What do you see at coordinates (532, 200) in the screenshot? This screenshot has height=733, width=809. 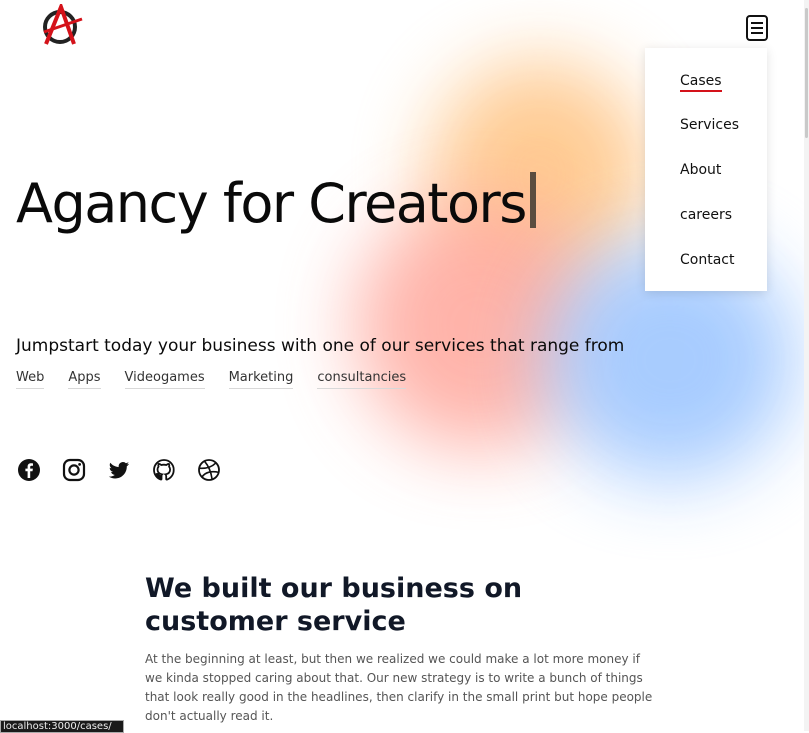 I see `typing-cursor` at bounding box center [532, 200].